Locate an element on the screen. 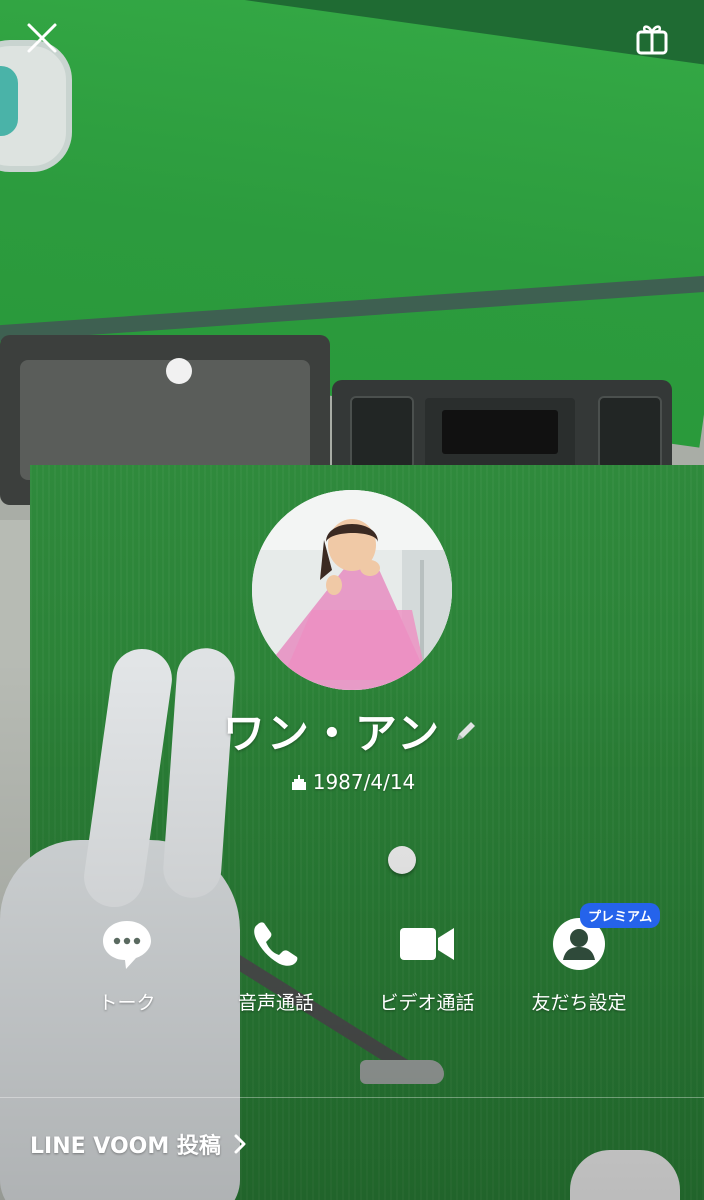 This screenshot has width=704, height=1200. chat-bubble-icon is located at coordinates (127, 945).